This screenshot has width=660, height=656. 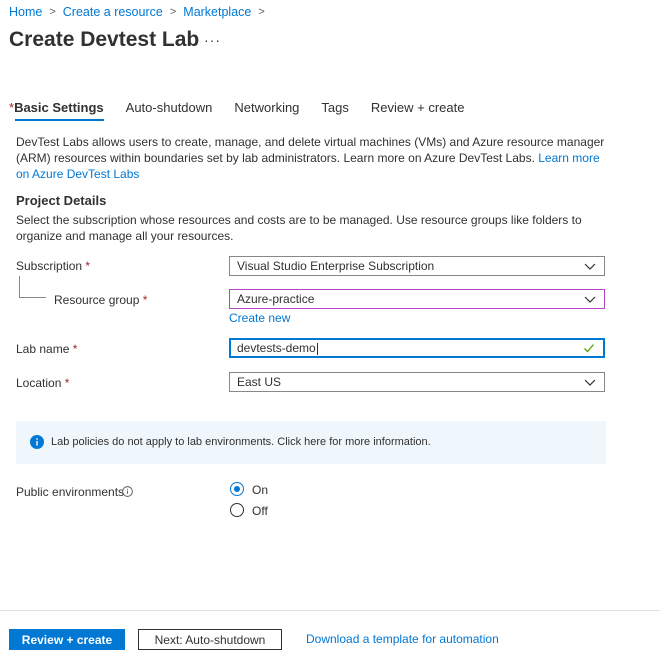 I want to click on public-env-on-label: On, so click(x=260, y=490).